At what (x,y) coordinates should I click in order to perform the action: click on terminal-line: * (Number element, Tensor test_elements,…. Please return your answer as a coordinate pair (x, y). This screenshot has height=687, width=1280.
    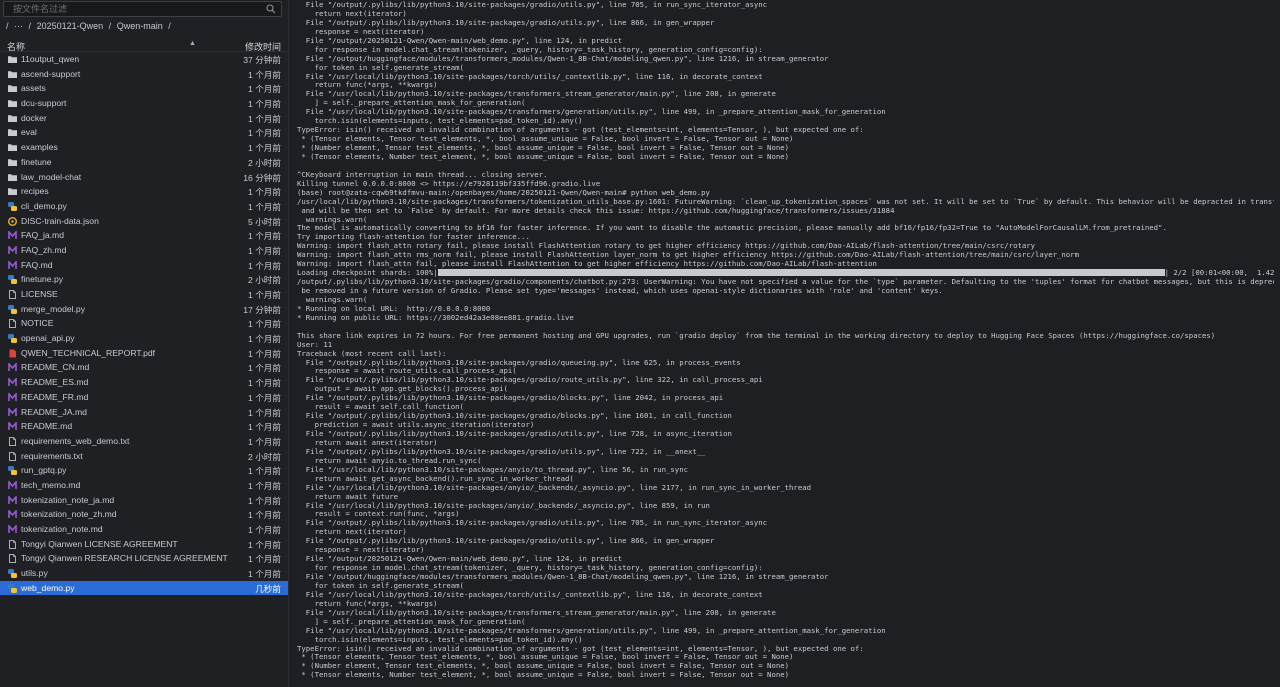
    Looking at the image, I should click on (543, 147).